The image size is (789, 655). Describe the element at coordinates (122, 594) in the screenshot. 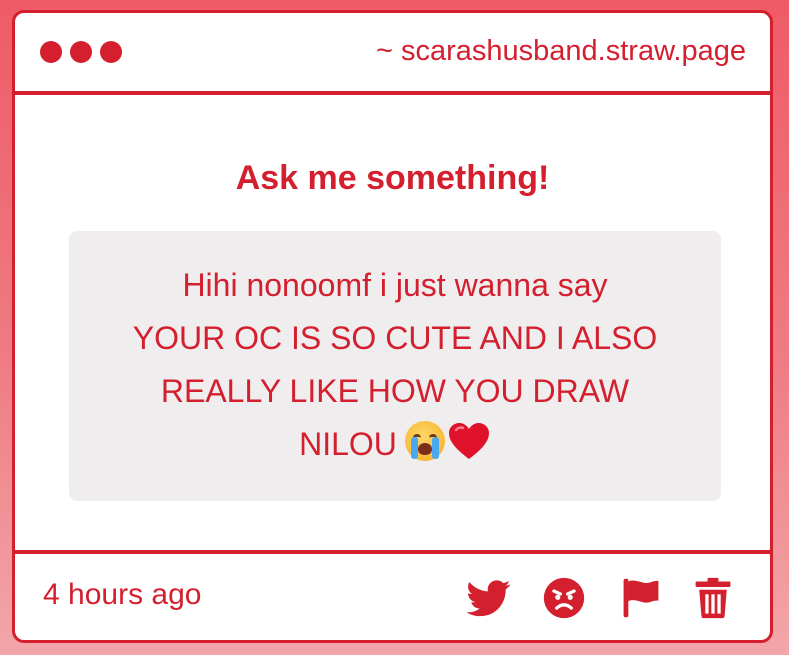

I see `timestamp: 4 hours ago` at that location.